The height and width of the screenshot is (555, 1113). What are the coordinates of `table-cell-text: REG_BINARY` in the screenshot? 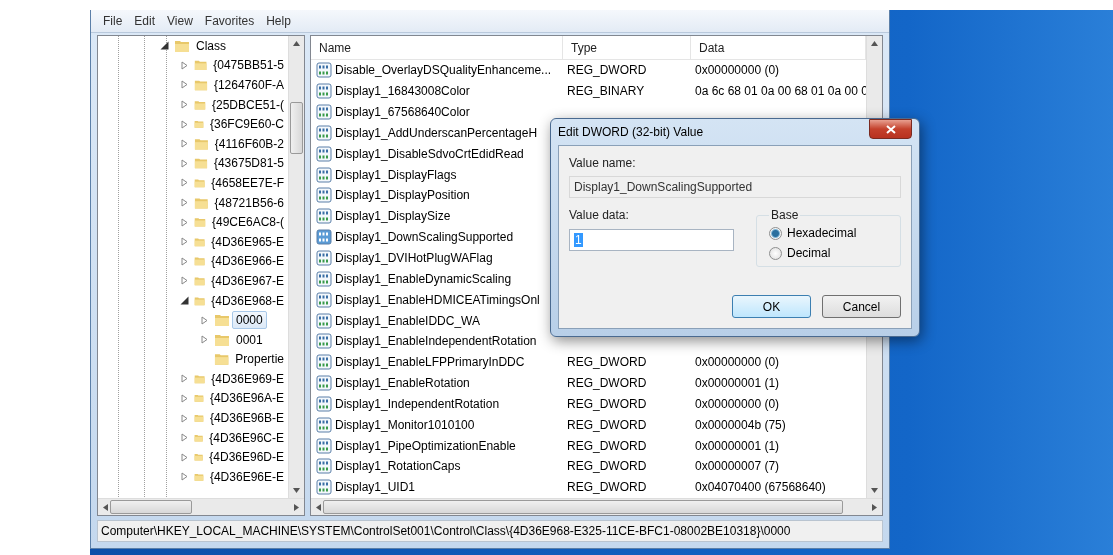 It's located at (606, 91).